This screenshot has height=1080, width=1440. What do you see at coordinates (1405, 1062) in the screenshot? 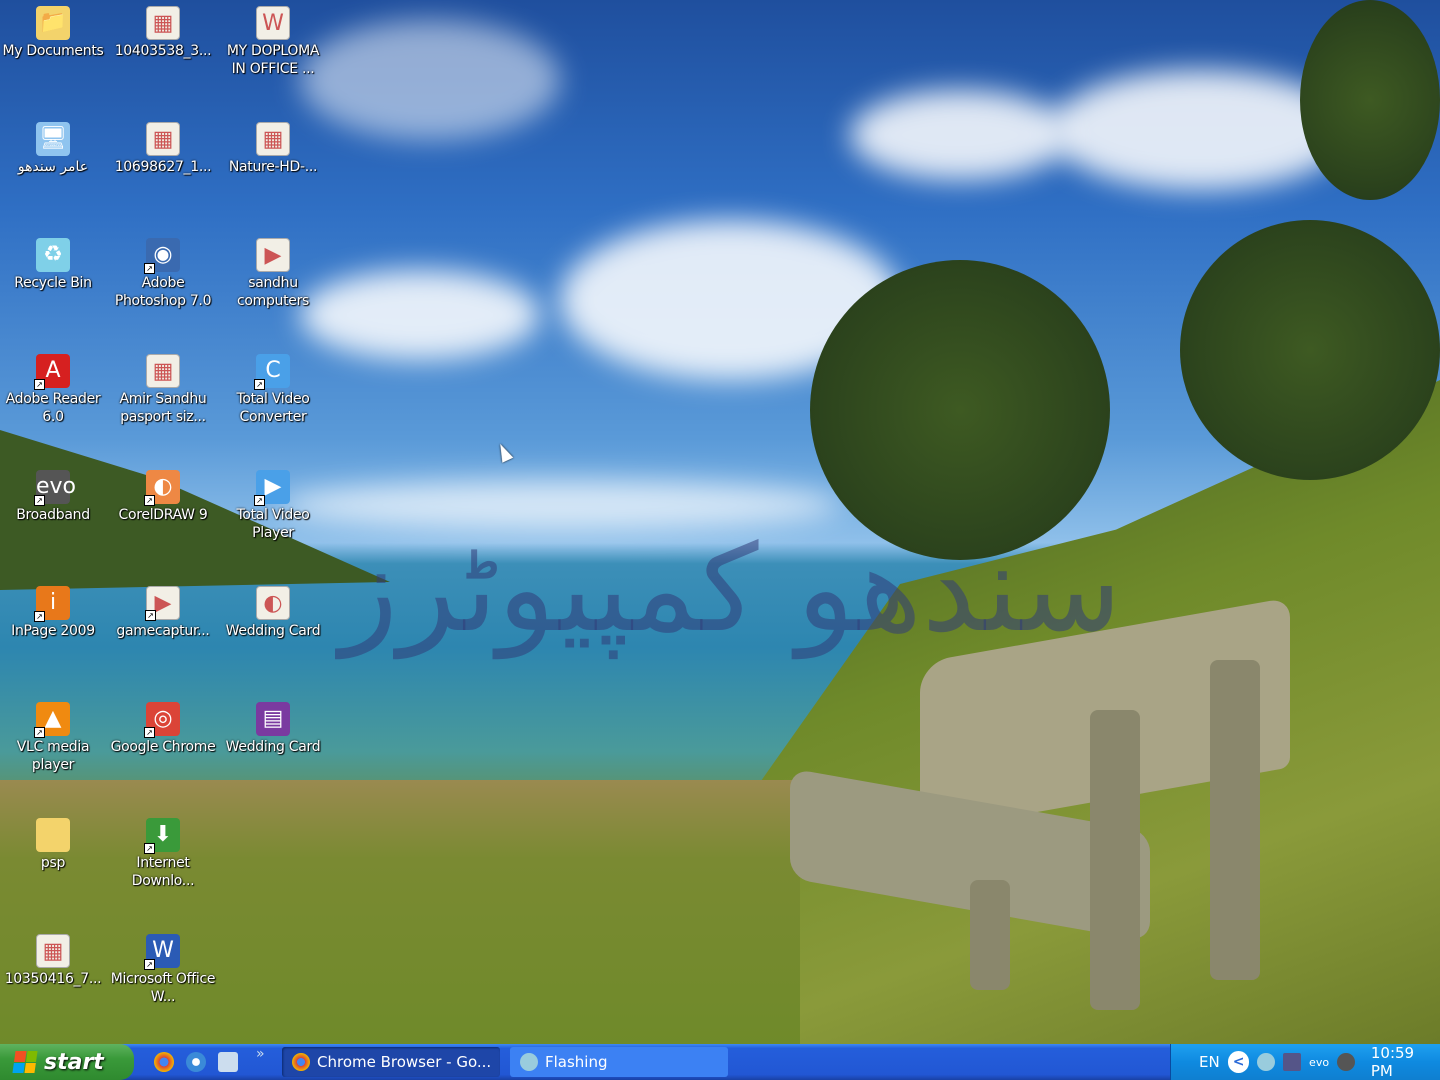
I see `clock: 10:59 PM` at bounding box center [1405, 1062].